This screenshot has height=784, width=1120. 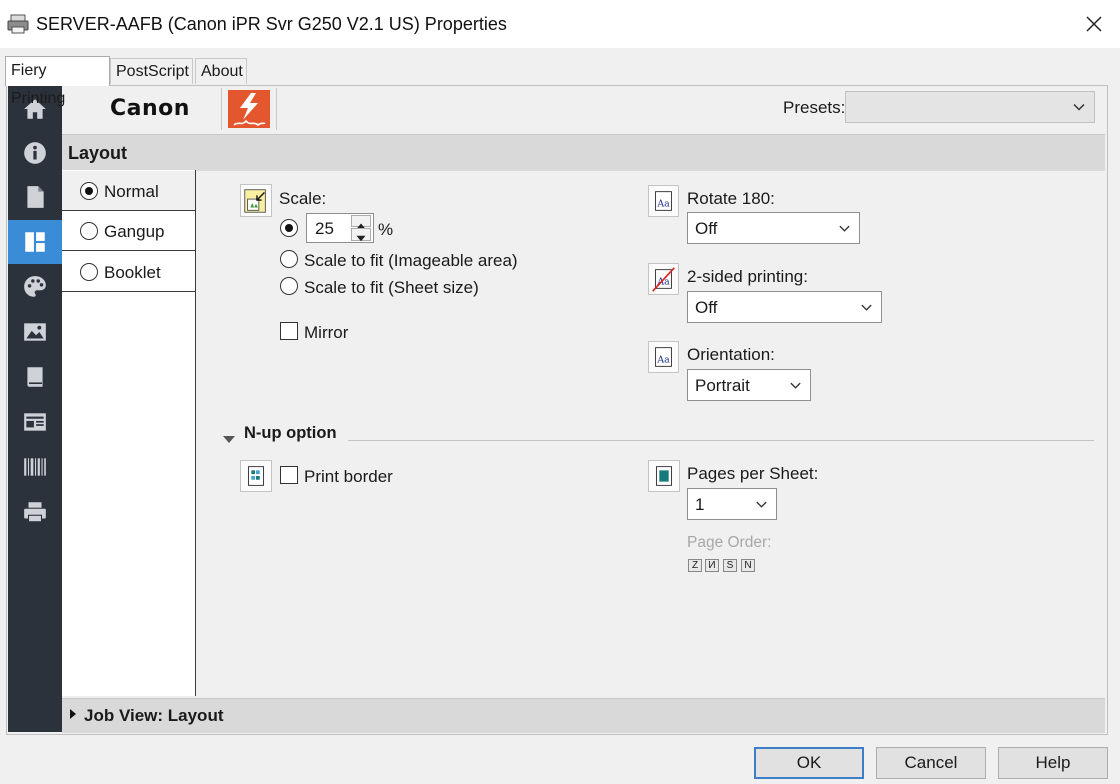 I want to click on tab-postscript: PostScript, so click(x=151, y=71).